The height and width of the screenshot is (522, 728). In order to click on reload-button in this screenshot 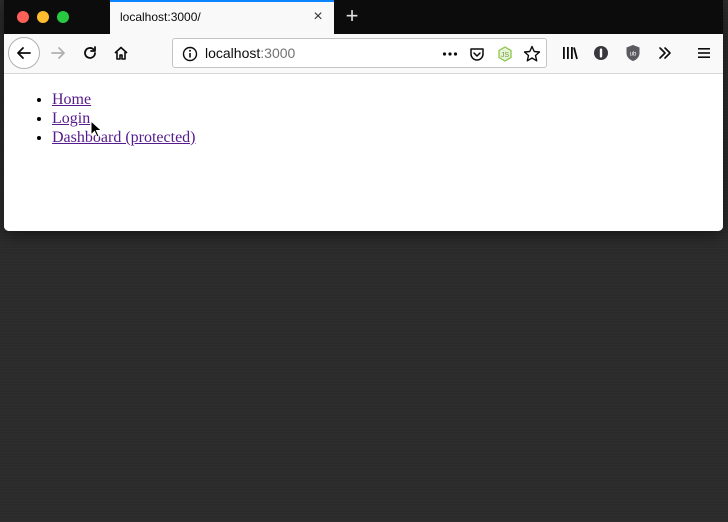, I will do `click(90, 53)`.